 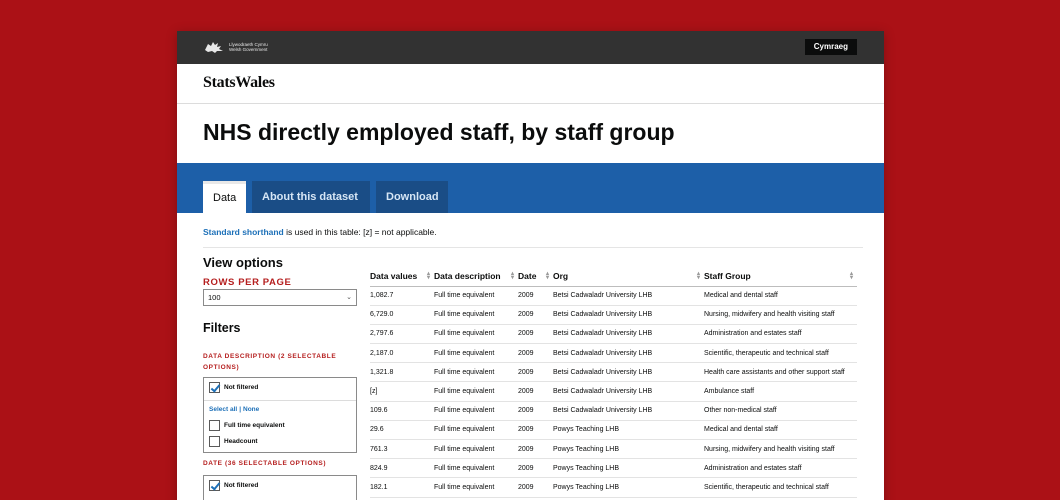 I want to click on column-header-org: Org ▴ ▾, so click(x=628, y=277).